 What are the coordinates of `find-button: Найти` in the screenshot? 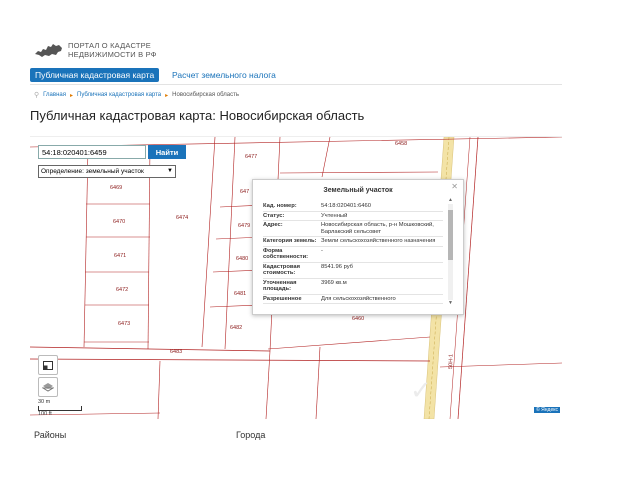 It's located at (167, 152).